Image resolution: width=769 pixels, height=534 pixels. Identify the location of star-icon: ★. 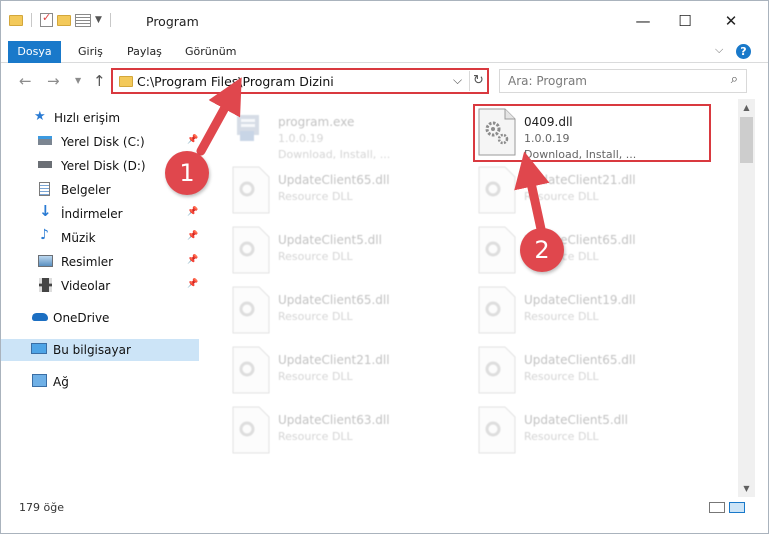
(40, 116).